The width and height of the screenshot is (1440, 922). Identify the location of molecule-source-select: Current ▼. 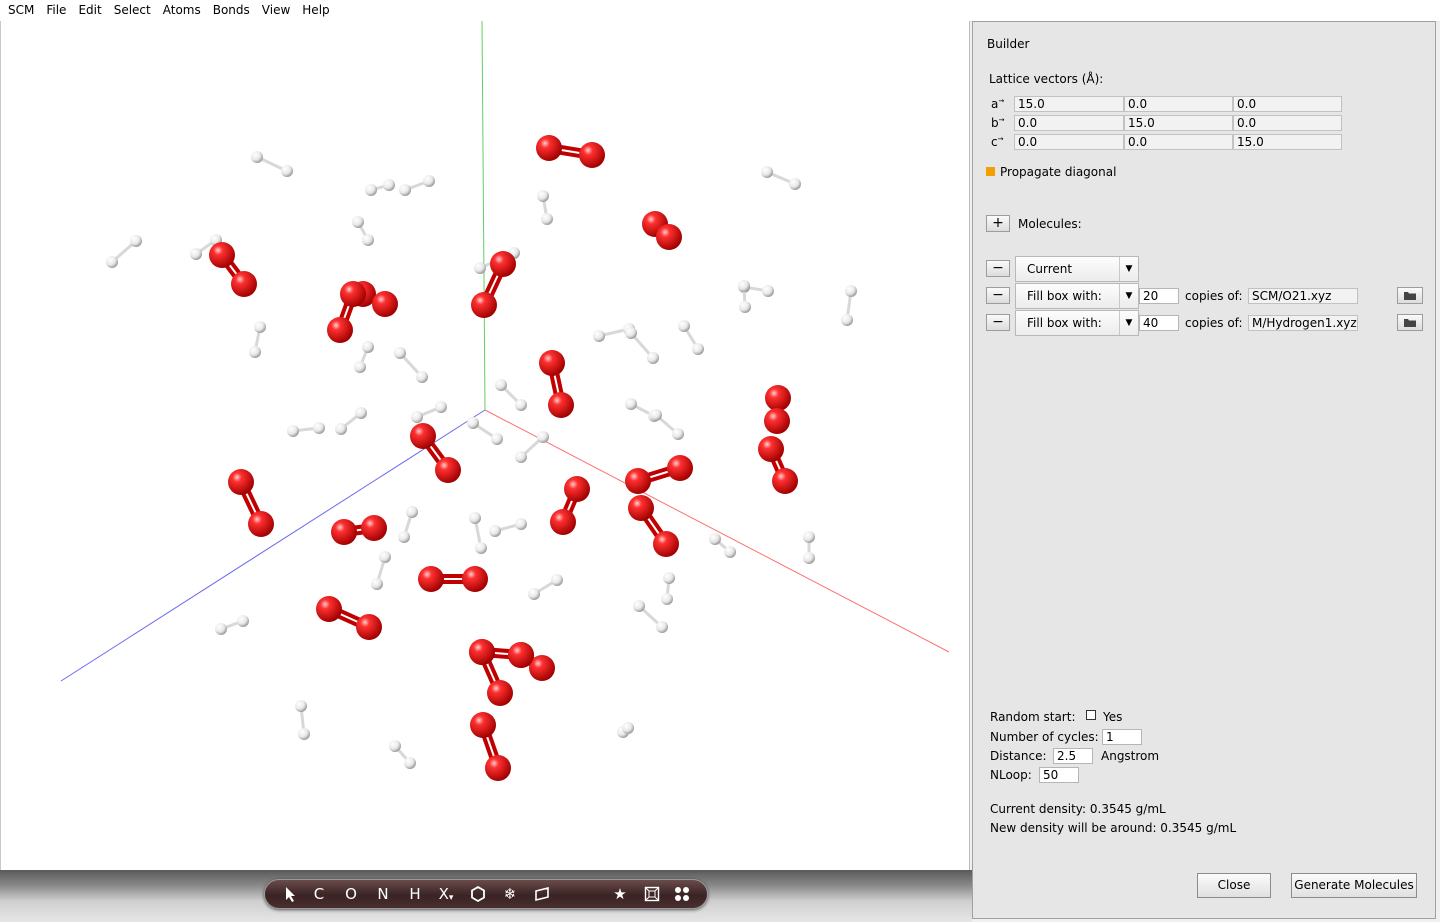
(1077, 269).